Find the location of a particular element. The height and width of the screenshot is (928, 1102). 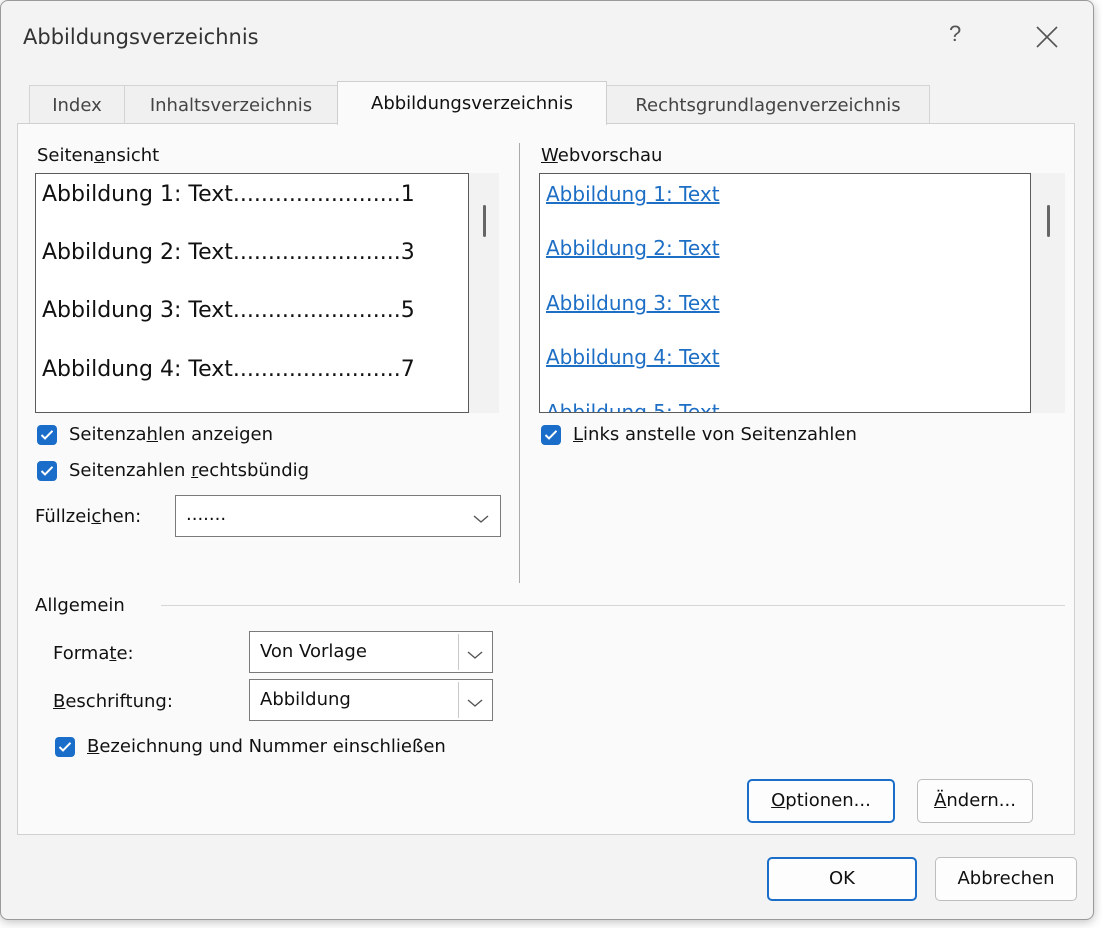

tab-abbildungsverzeichnis-label: Abbildungsverzeichnis is located at coordinates (472, 103).